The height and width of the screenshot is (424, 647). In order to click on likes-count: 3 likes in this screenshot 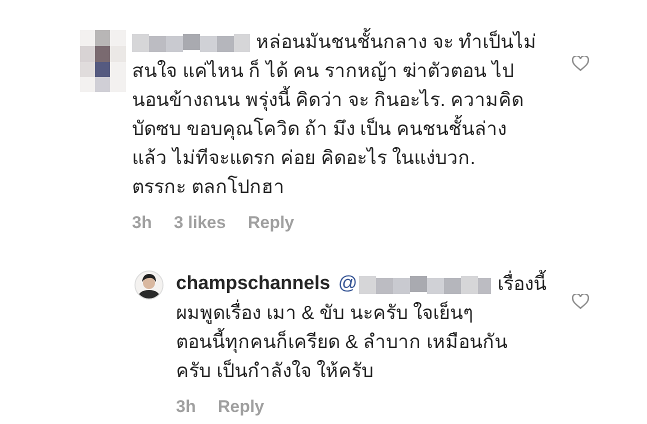, I will do `click(200, 223)`.